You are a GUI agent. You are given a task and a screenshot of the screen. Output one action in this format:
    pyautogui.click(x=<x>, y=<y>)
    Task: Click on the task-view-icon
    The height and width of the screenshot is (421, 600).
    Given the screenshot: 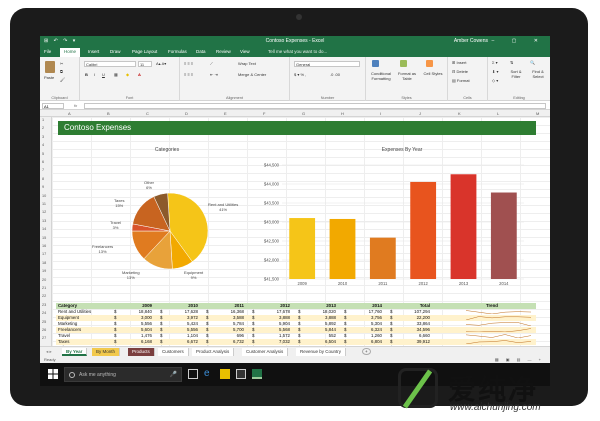 What is the action you would take?
    pyautogui.click(x=193, y=374)
    